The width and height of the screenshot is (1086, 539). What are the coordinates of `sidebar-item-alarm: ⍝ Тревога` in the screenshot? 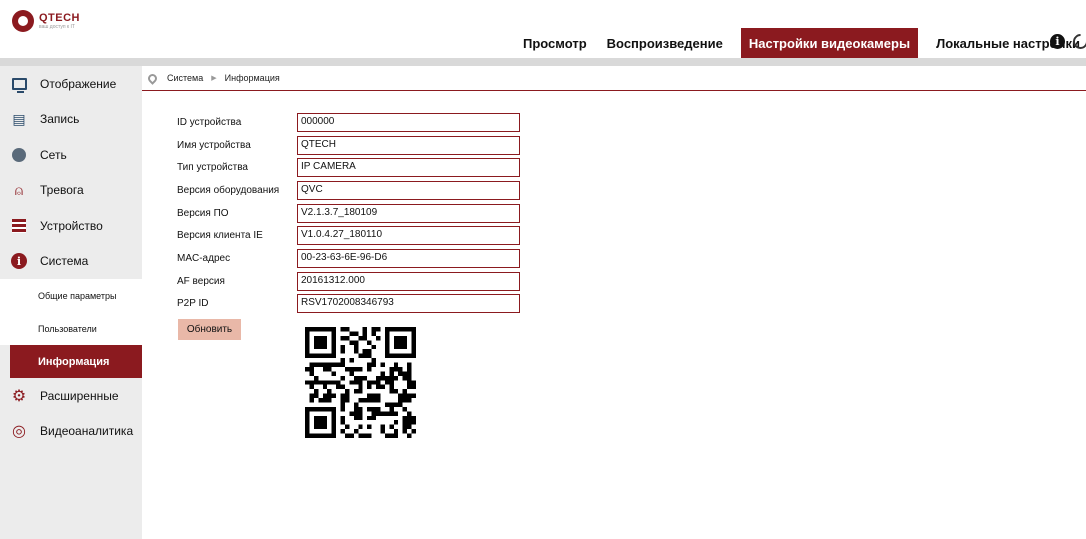 It's located at (71, 191).